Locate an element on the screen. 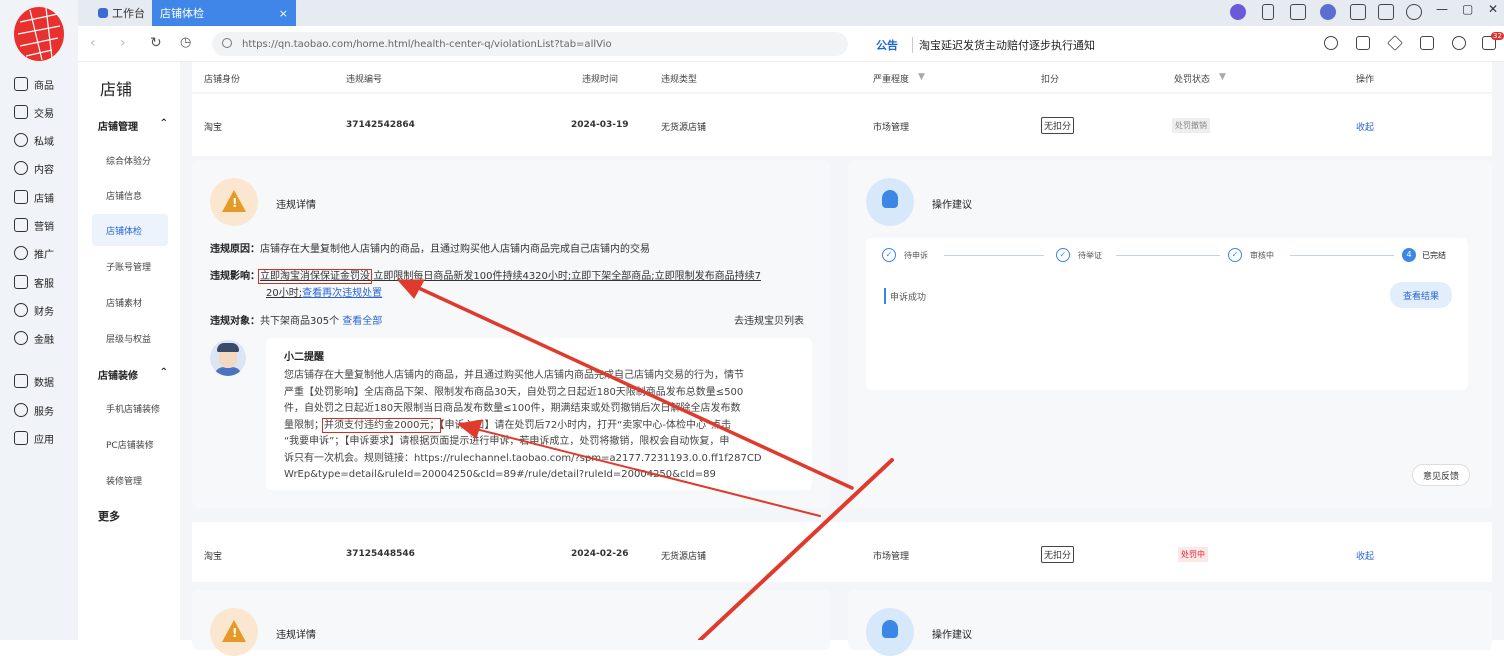 The image size is (1504, 656). rail-item-services: 服务 is located at coordinates (34, 410).